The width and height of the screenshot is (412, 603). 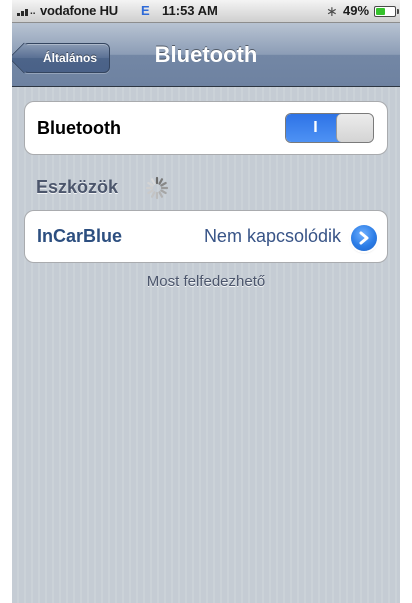 What do you see at coordinates (206, 128) in the screenshot?
I see `bluetooth-toggle-cell: Bluetooth I` at bounding box center [206, 128].